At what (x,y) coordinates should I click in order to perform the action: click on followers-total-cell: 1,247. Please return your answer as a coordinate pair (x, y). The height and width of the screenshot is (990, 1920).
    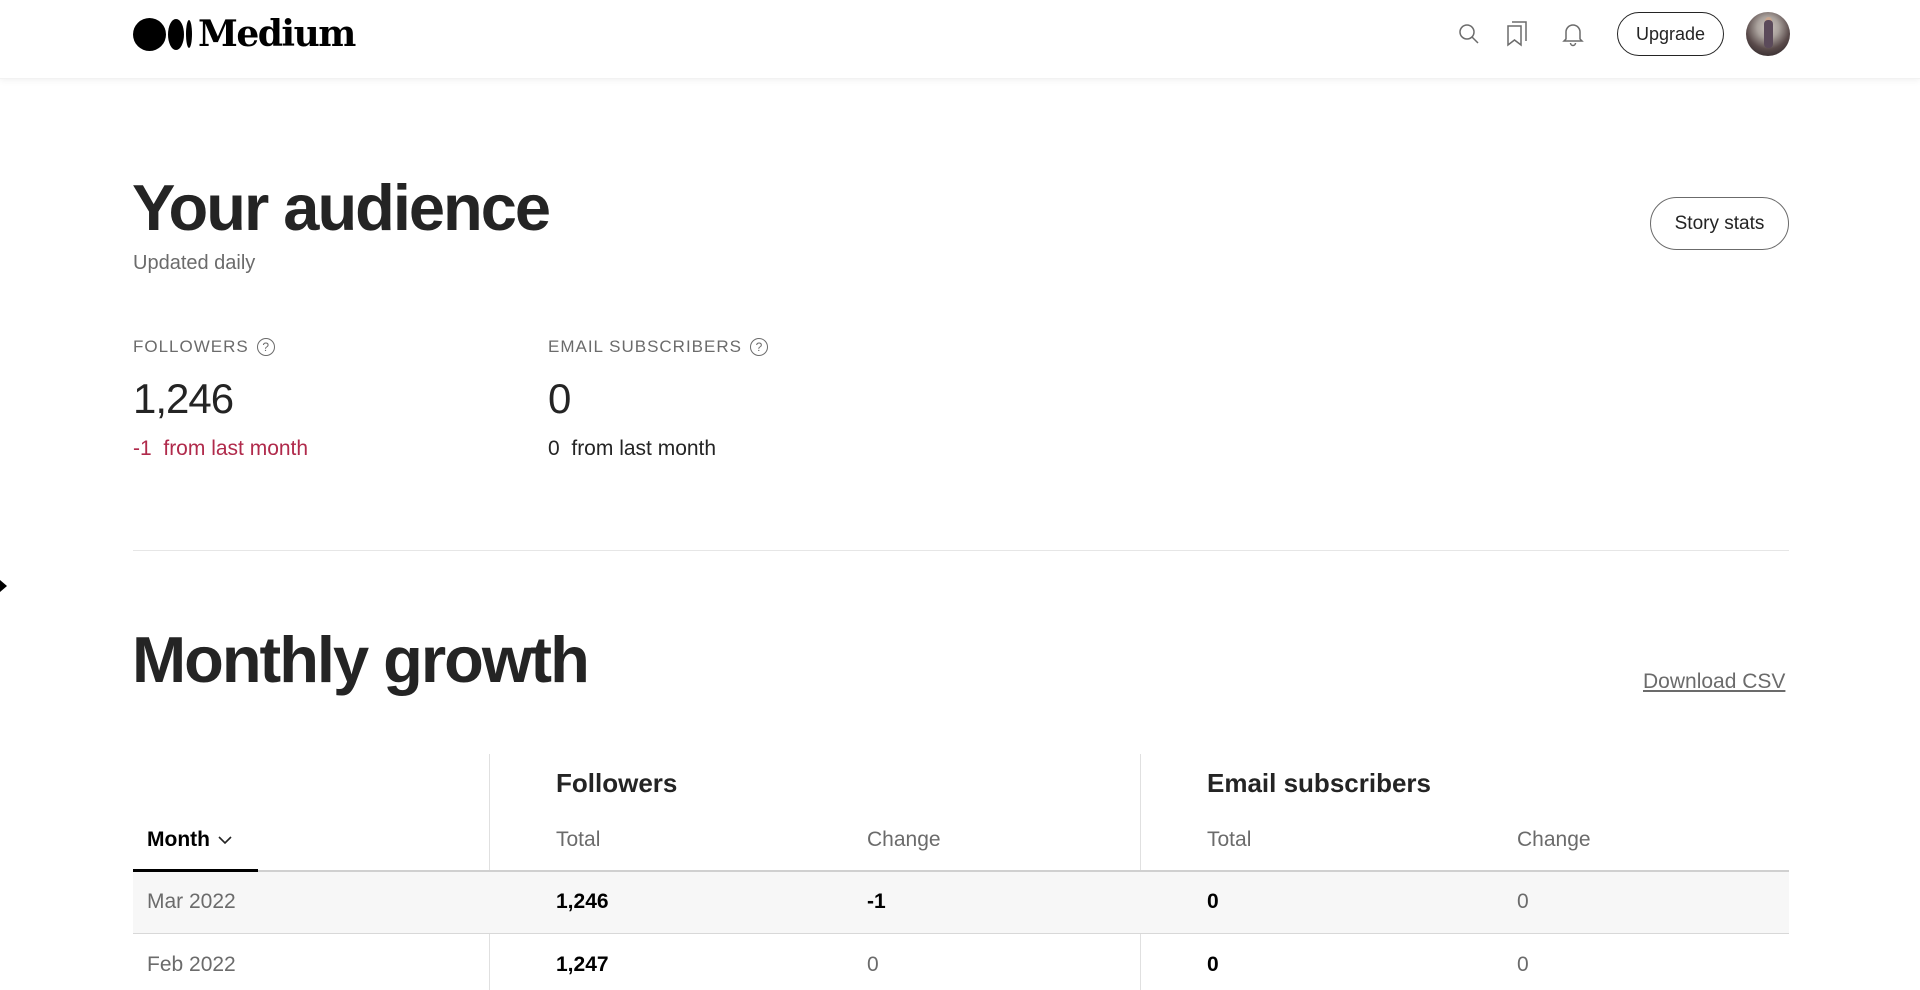
    Looking at the image, I should click on (582, 964).